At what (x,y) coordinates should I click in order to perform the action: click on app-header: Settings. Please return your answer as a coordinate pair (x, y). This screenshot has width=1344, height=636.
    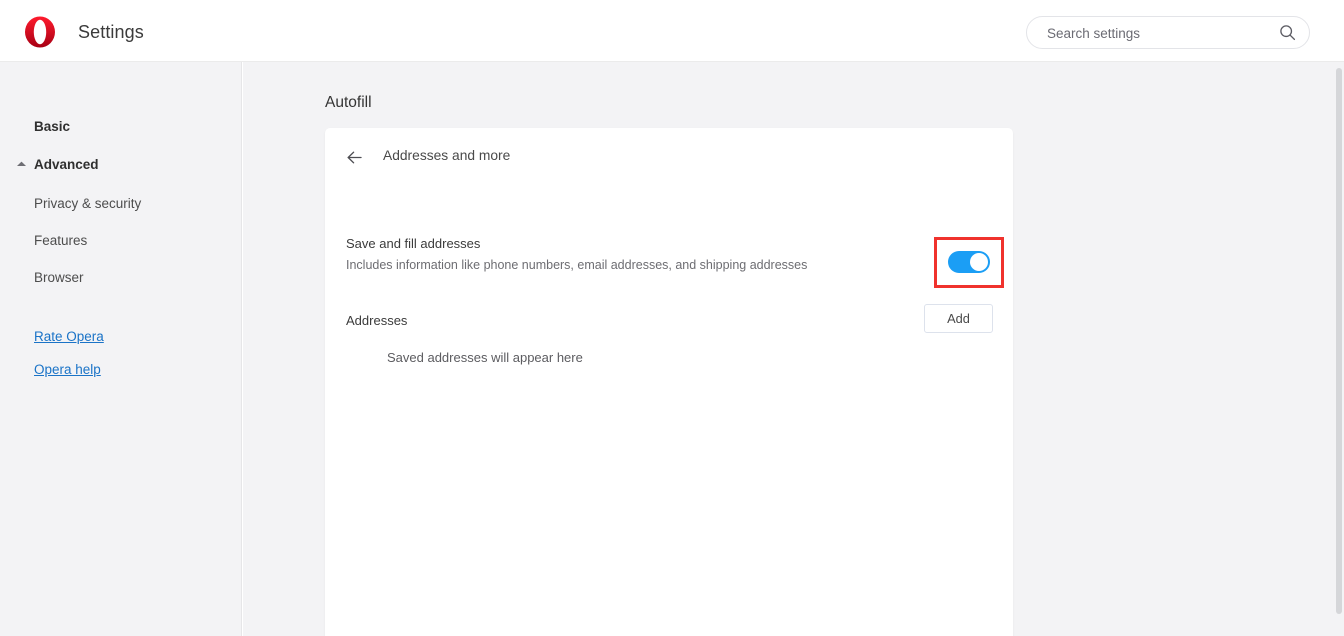
    Looking at the image, I should click on (672, 31).